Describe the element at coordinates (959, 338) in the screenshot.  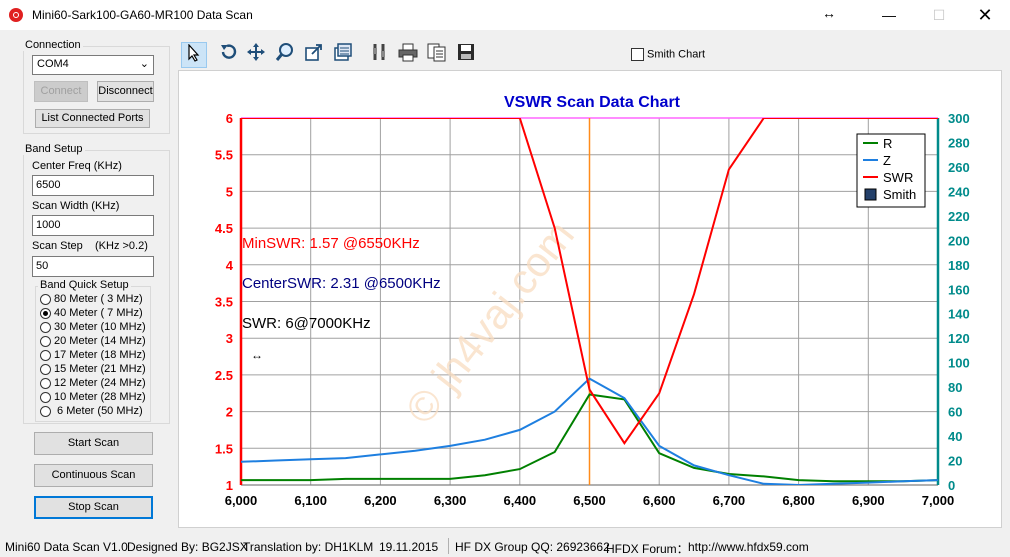
I see `y-right-tick-label: 120` at that location.